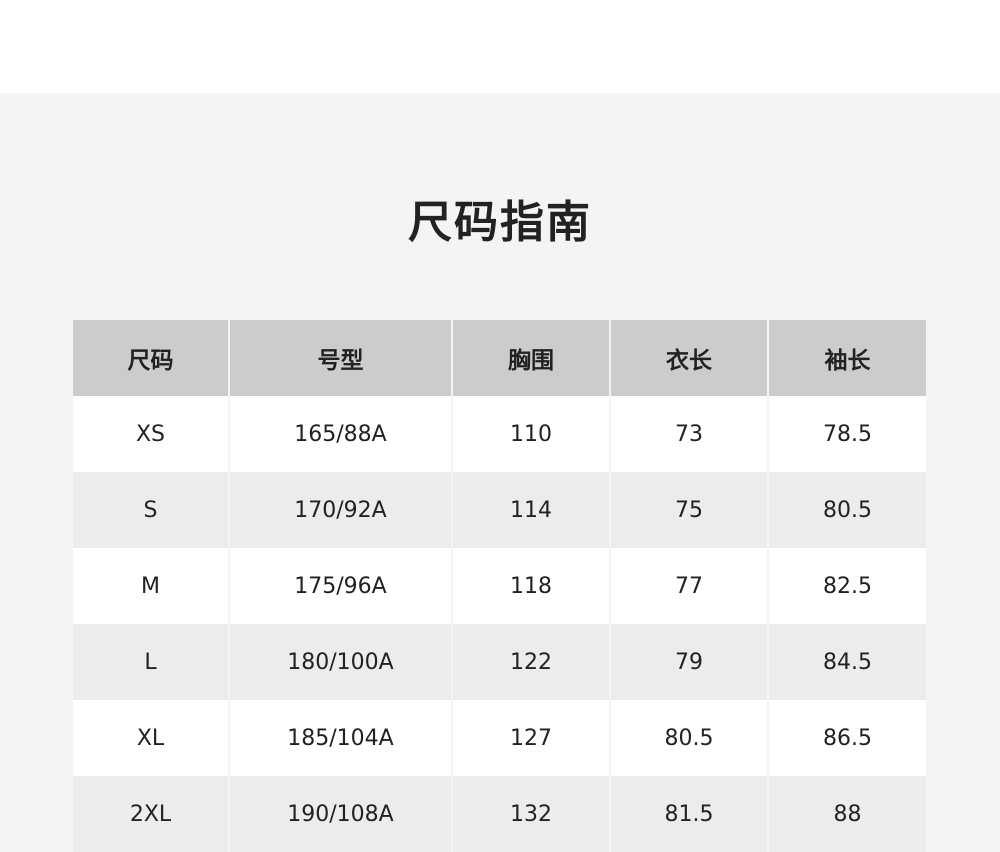  What do you see at coordinates (151, 738) in the screenshot?
I see `cell-size: XL` at bounding box center [151, 738].